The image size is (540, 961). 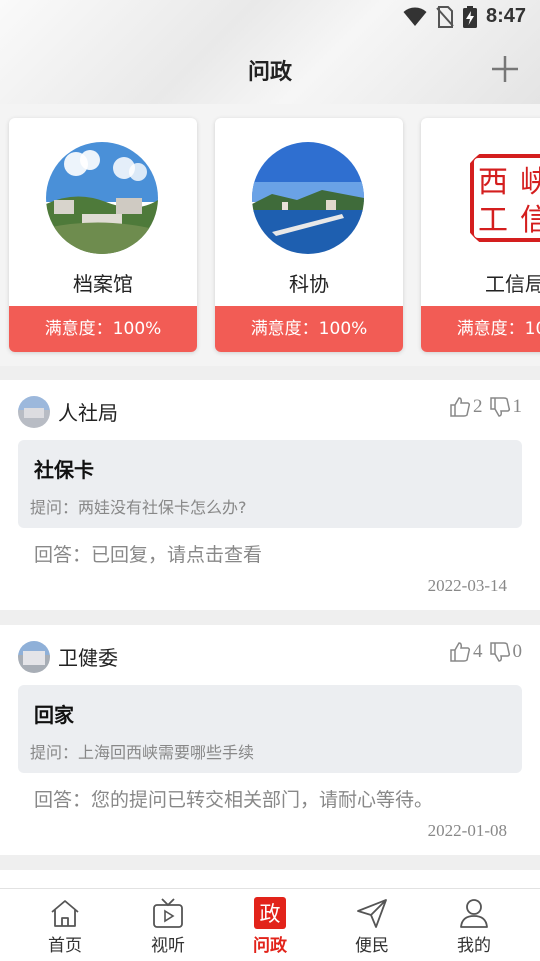 I want to click on nav-item-service: 便民, so click(x=372, y=926).